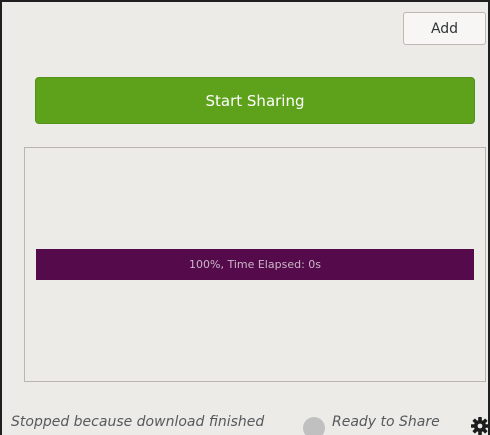  What do you see at coordinates (386, 422) in the screenshot?
I see `server-status-label: Ready to Share` at bounding box center [386, 422].